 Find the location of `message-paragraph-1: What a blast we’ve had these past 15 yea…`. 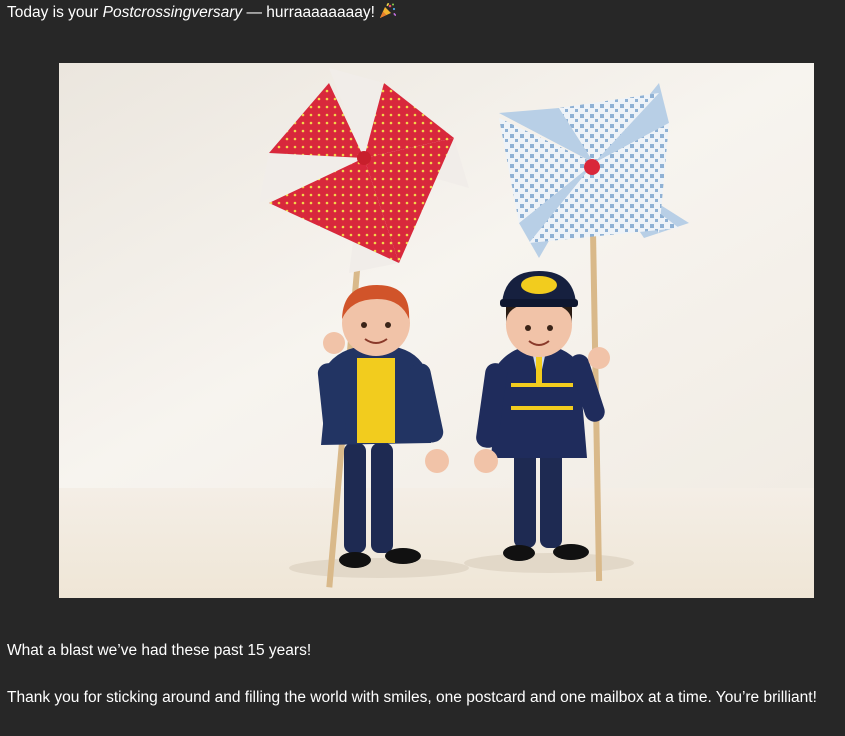

message-paragraph-1: What a blast we’ve had these past 15 yea… is located at coordinates (159, 650).